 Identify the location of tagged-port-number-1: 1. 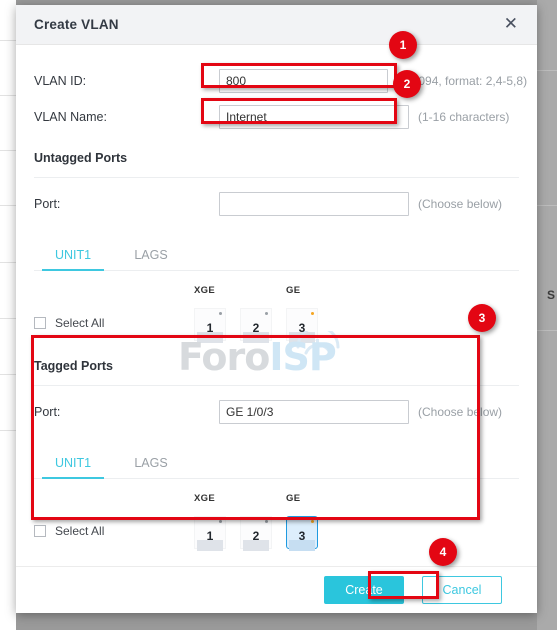
(210, 536).